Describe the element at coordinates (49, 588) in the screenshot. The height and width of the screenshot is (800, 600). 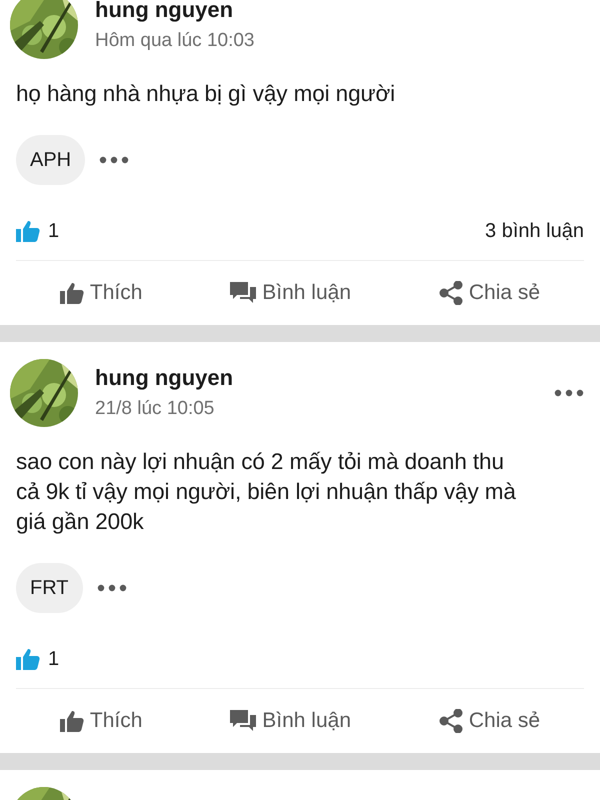
I see `ticker-tag: FRT` at that location.